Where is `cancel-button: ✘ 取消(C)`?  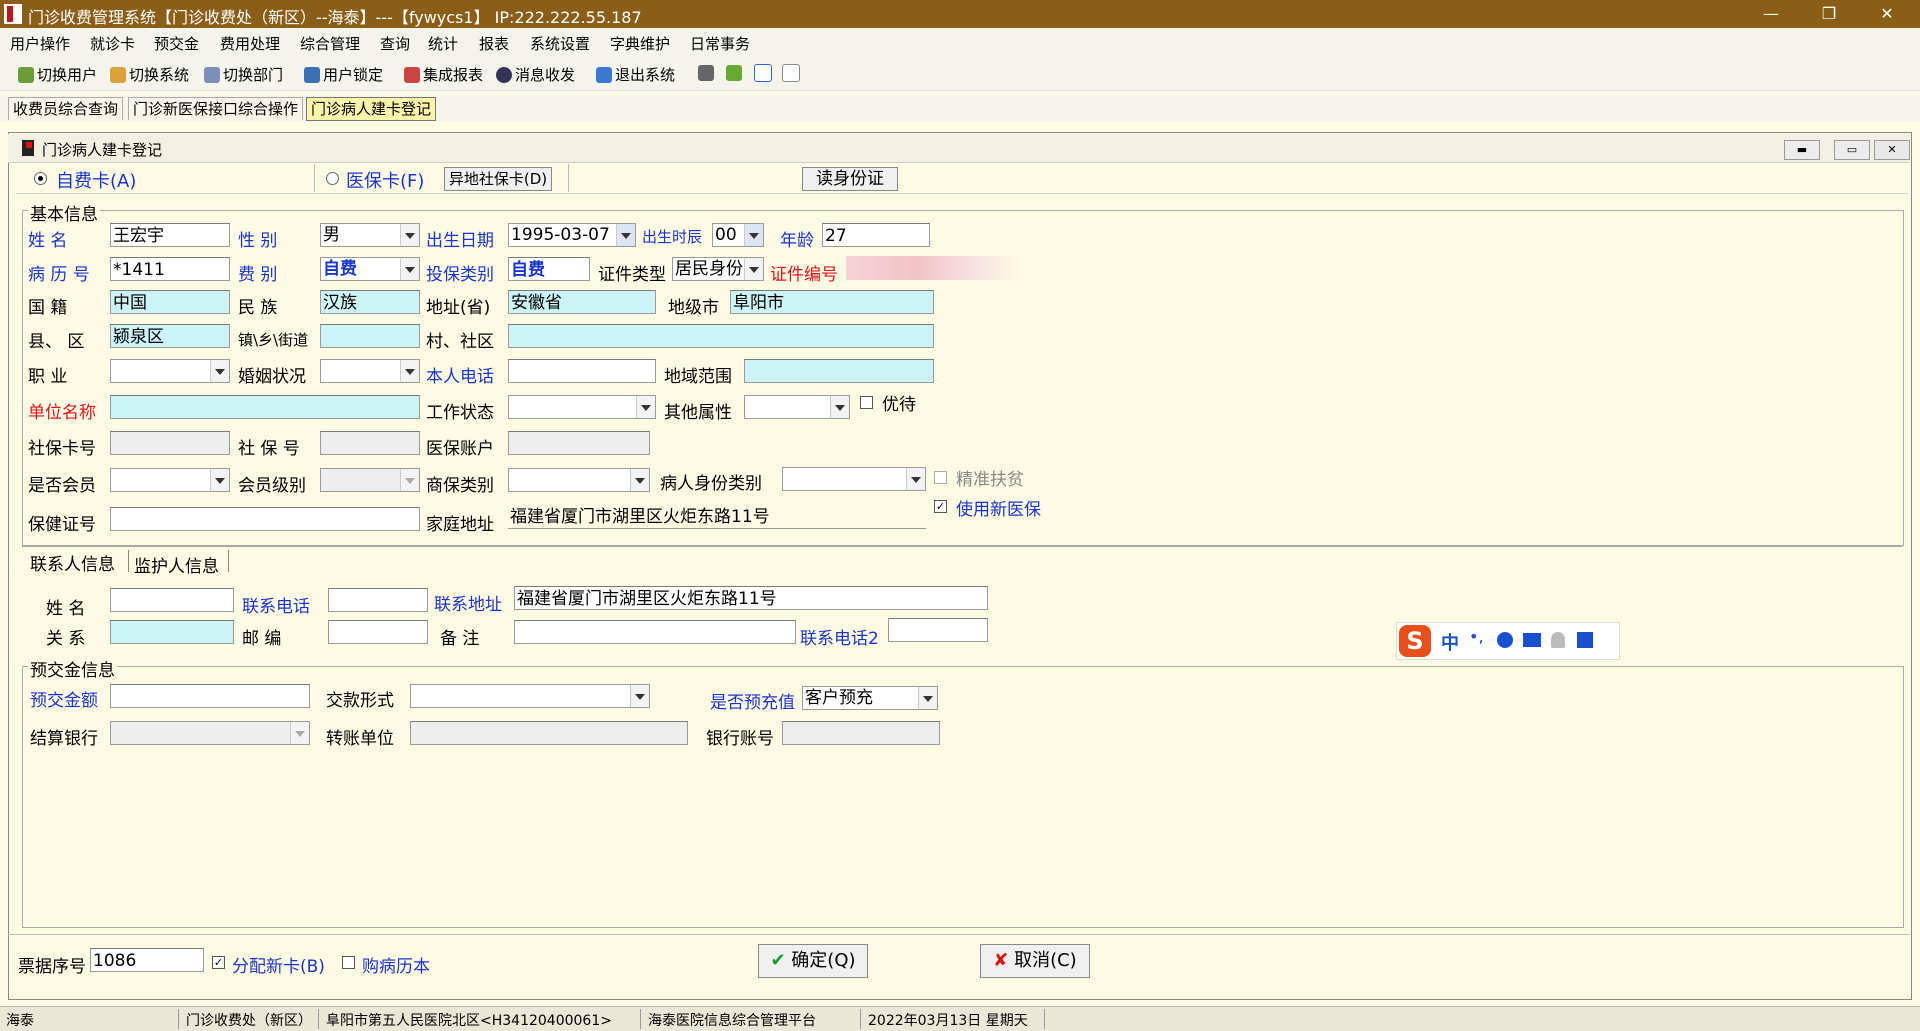 cancel-button: ✘ 取消(C) is located at coordinates (1035, 961).